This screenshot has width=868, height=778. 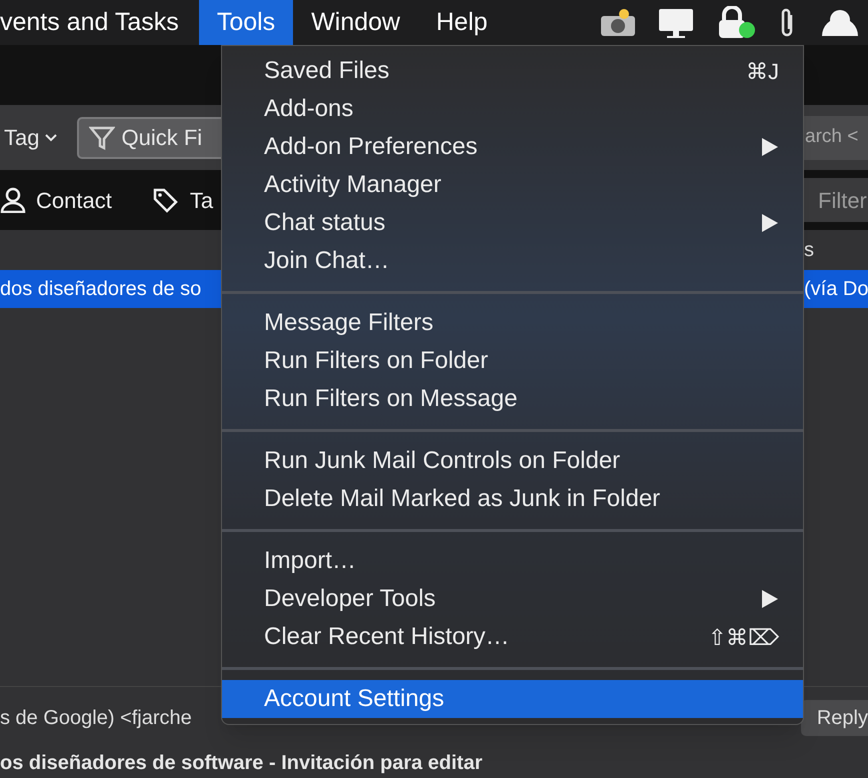 I want to click on menu-item: Clear Recent History… ⇧⌘⌦, so click(x=512, y=637).